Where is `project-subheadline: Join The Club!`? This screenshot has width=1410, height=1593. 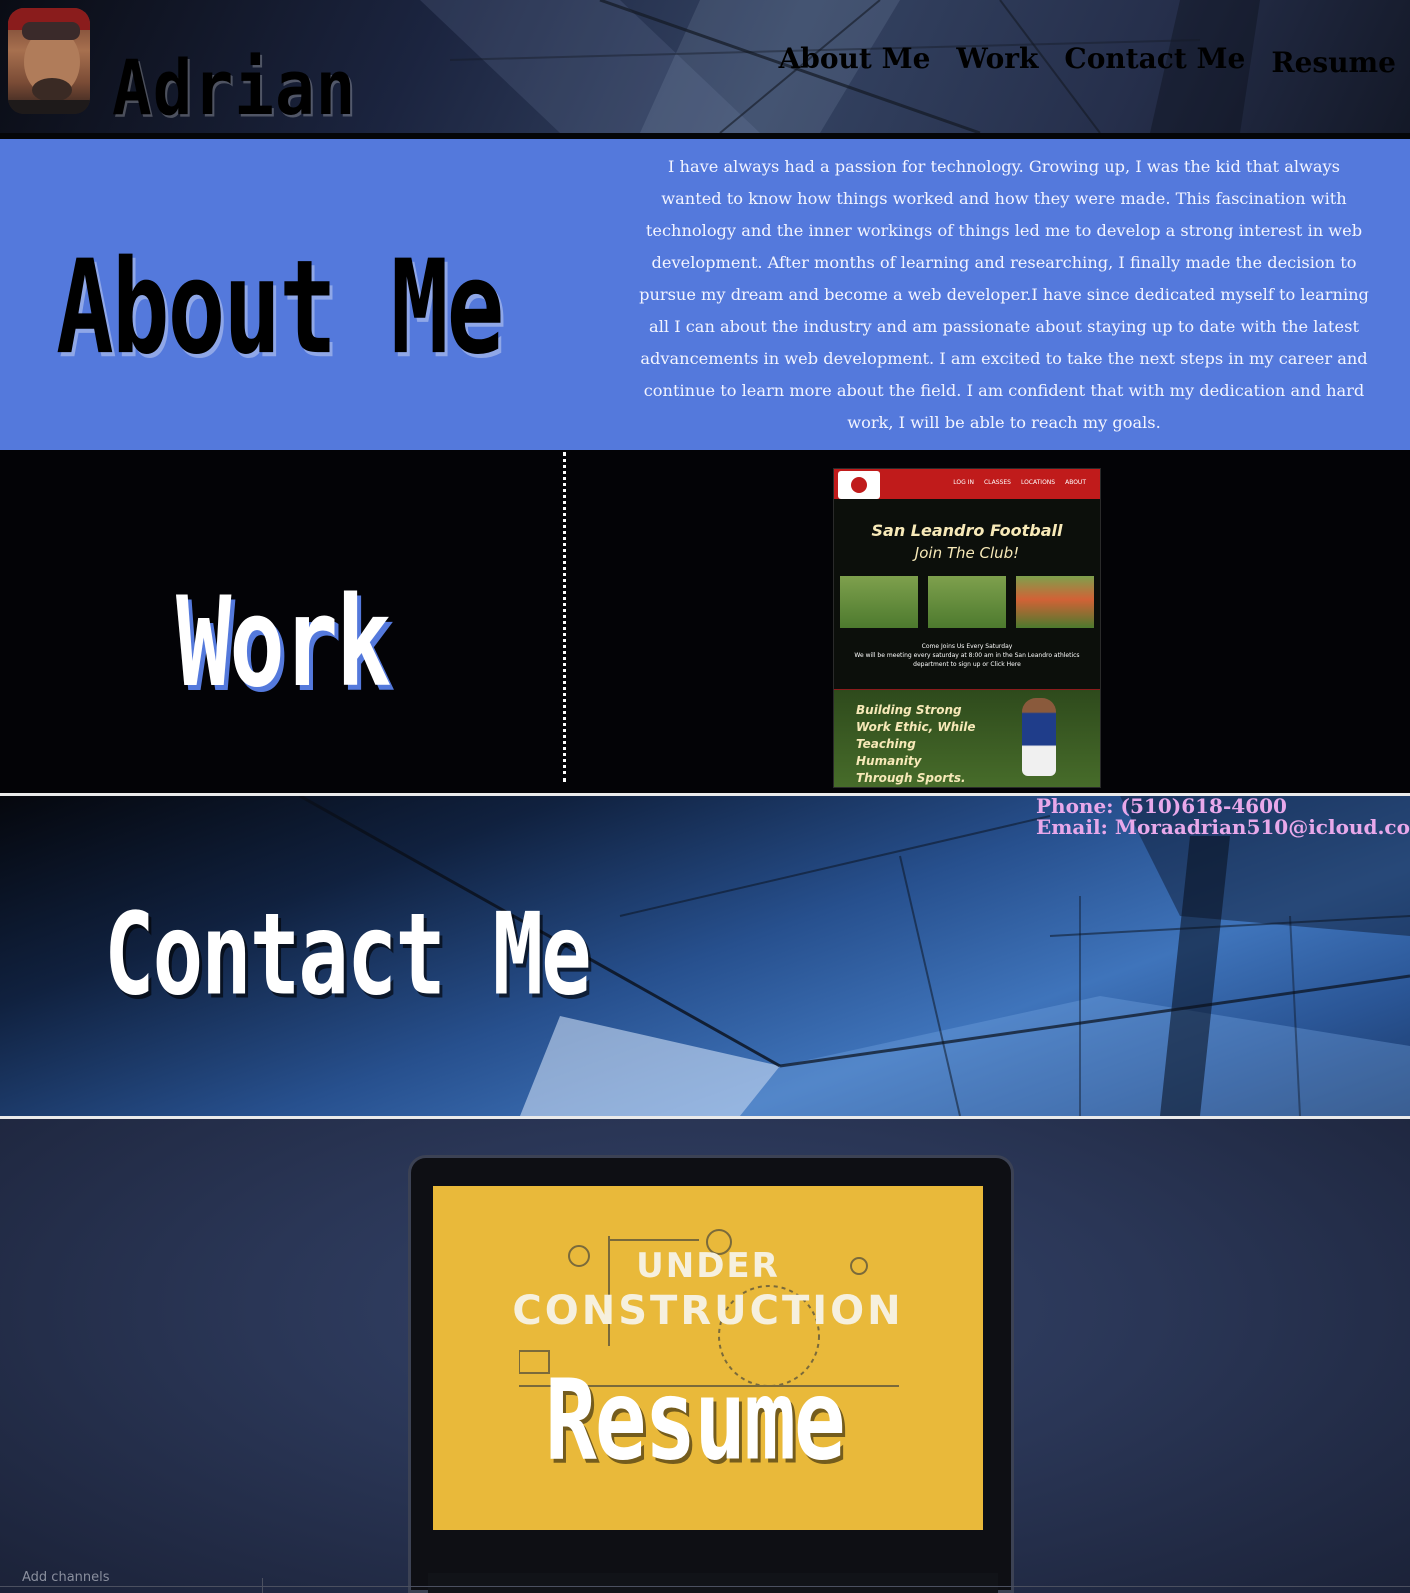
project-subheadline: Join The Club! is located at coordinates (967, 553).